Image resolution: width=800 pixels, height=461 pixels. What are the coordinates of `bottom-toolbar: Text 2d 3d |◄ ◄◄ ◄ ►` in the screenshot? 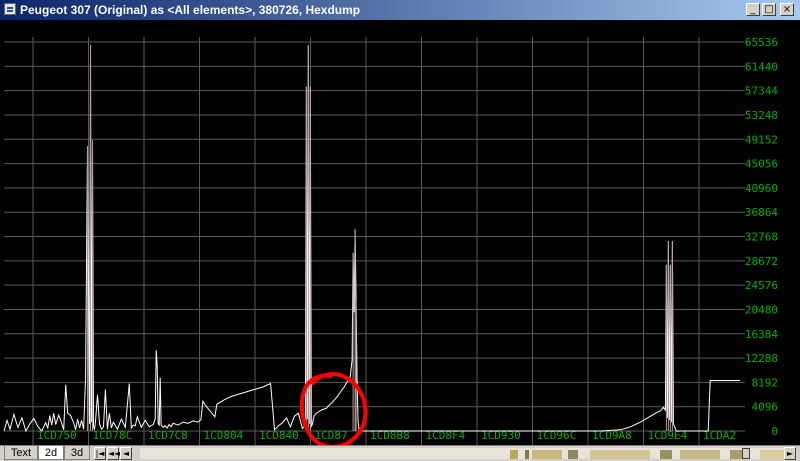 It's located at (400, 453).